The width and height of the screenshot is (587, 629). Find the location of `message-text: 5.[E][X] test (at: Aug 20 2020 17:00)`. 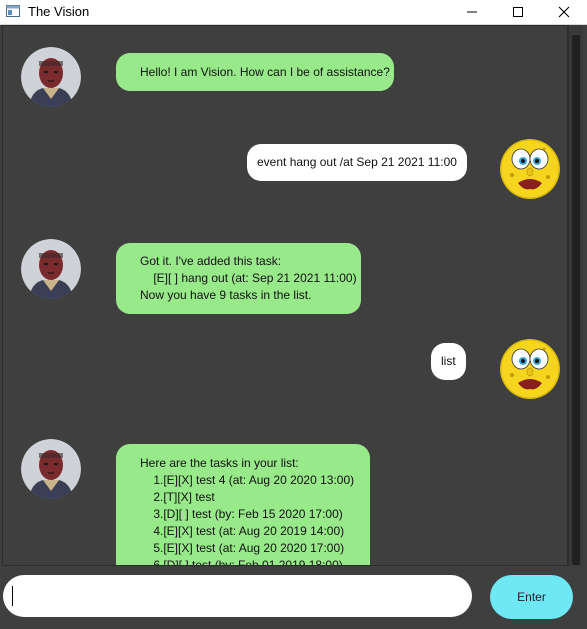

message-text: 5.[E][X] test (at: Aug 20 2020 17:00) is located at coordinates (242, 548).